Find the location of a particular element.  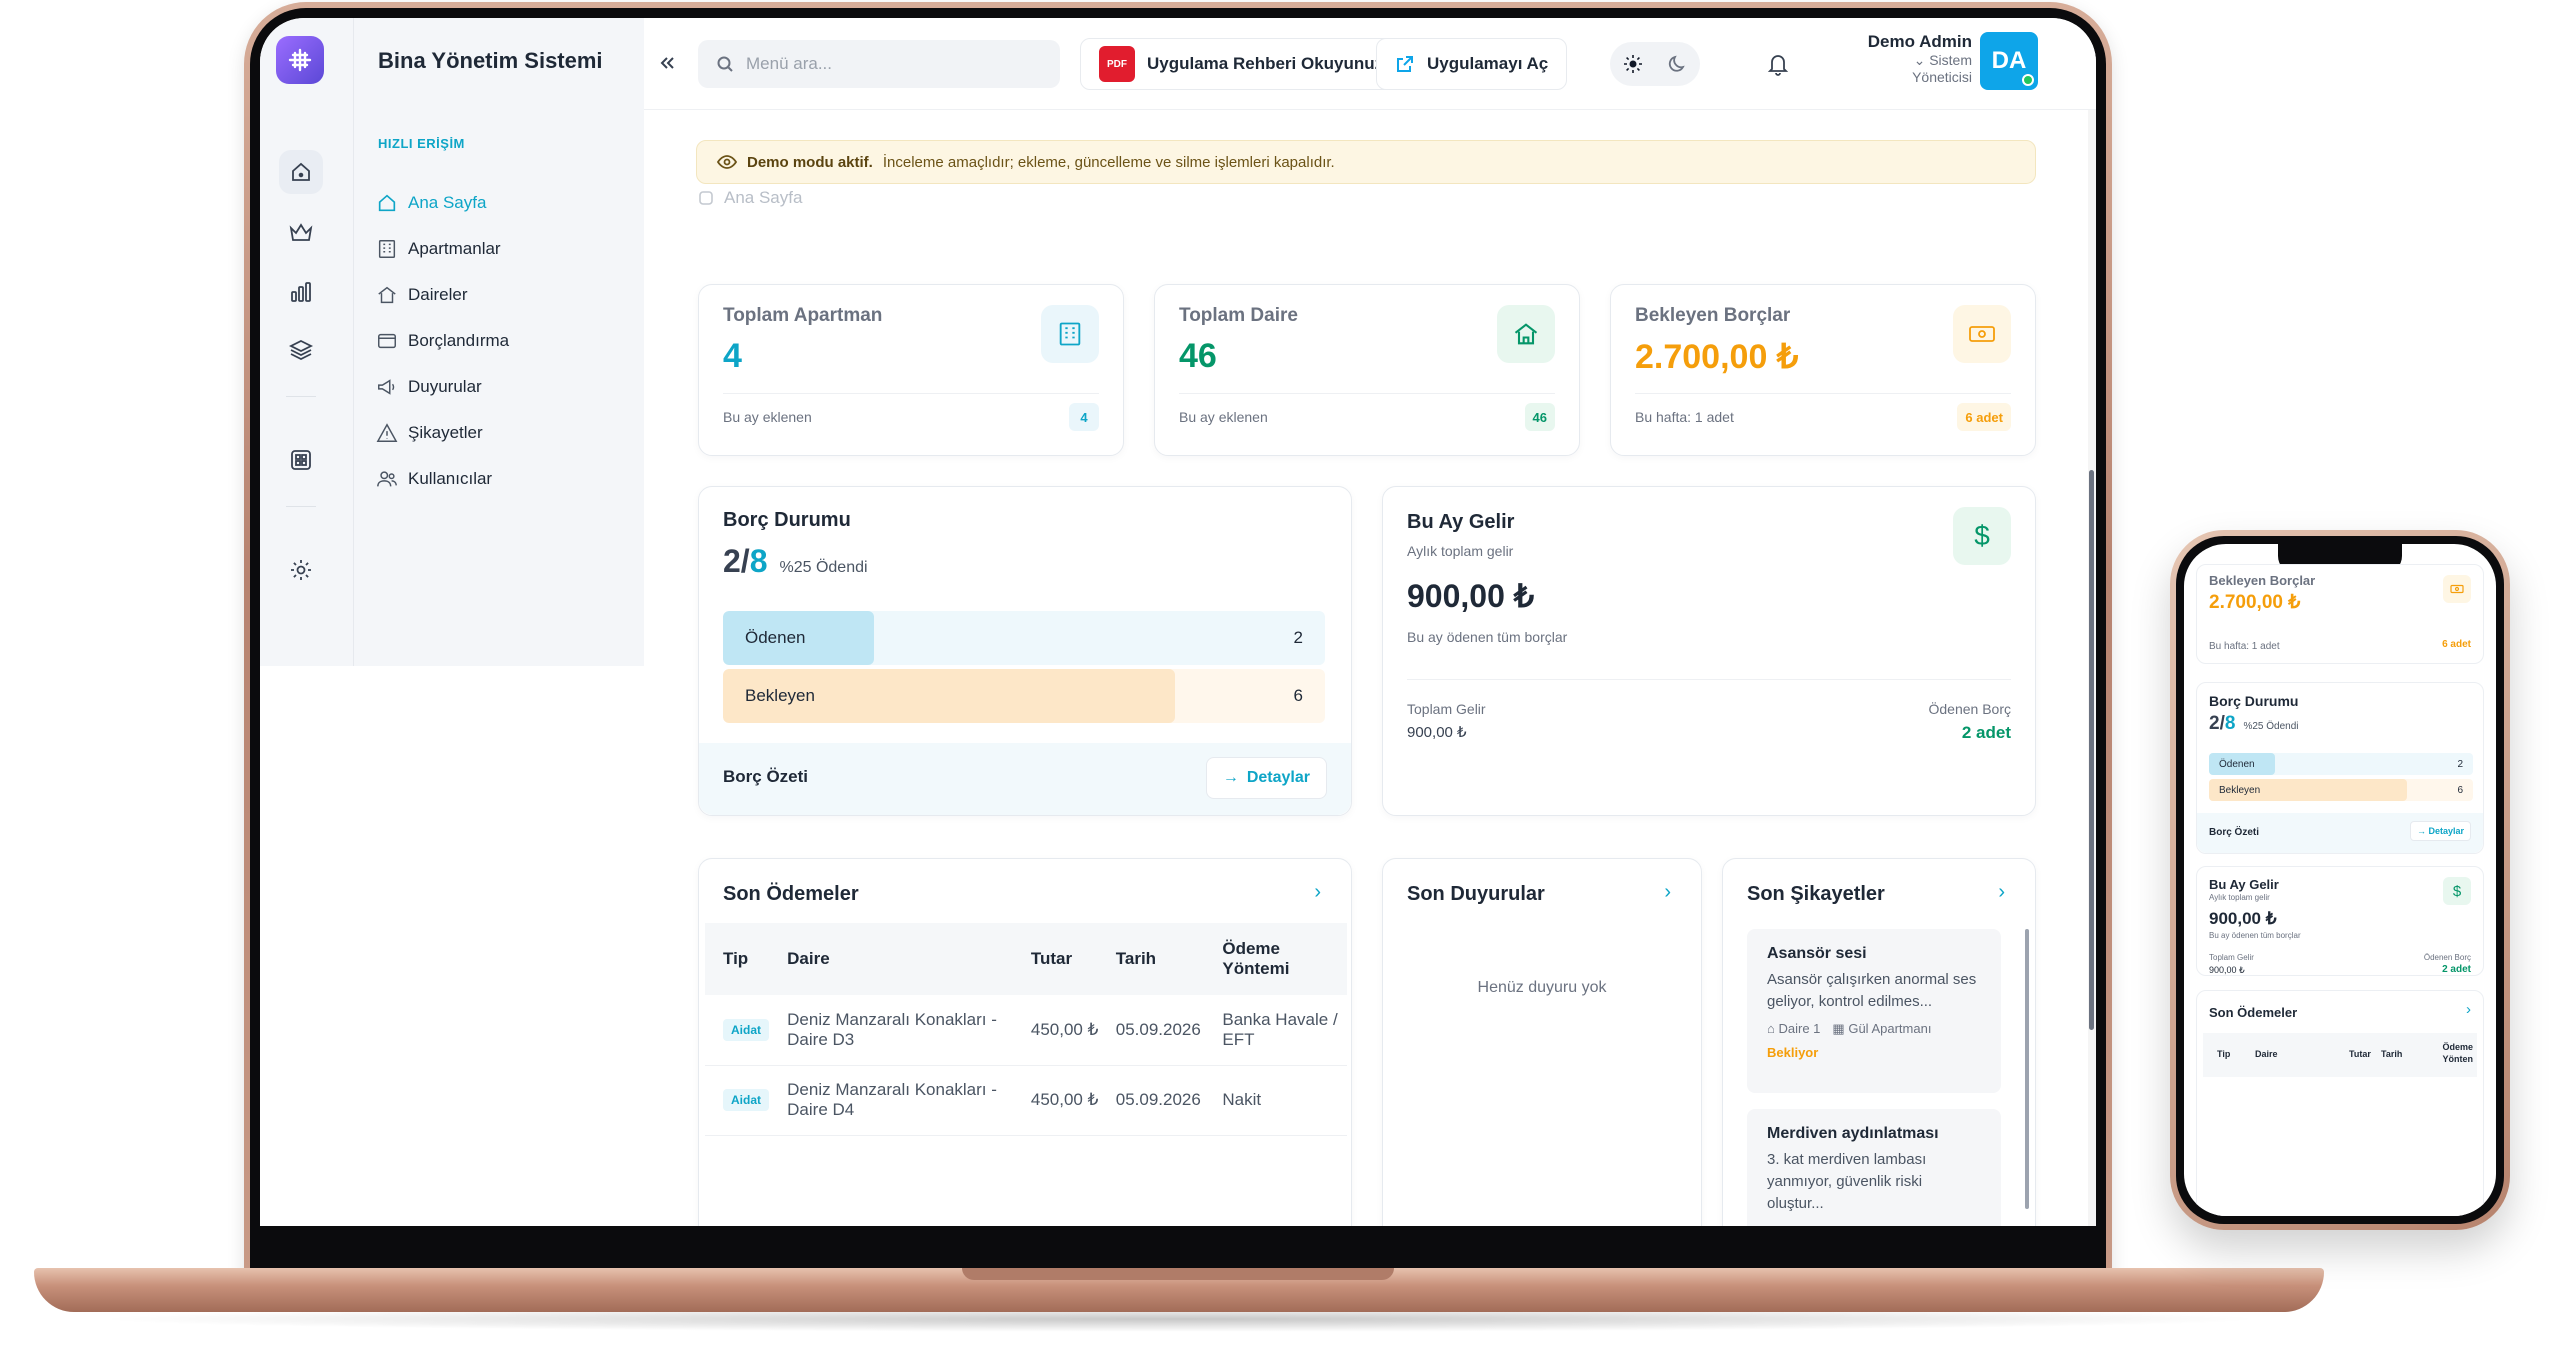

paid-label: Ödenen is located at coordinates (775, 637).